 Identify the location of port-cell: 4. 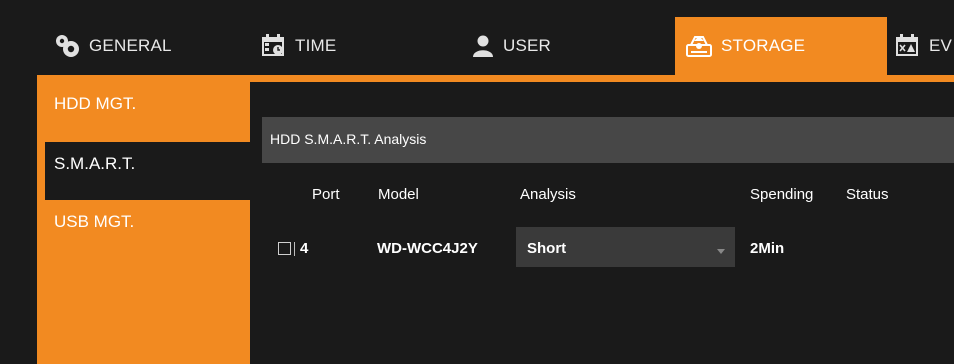
(304, 248).